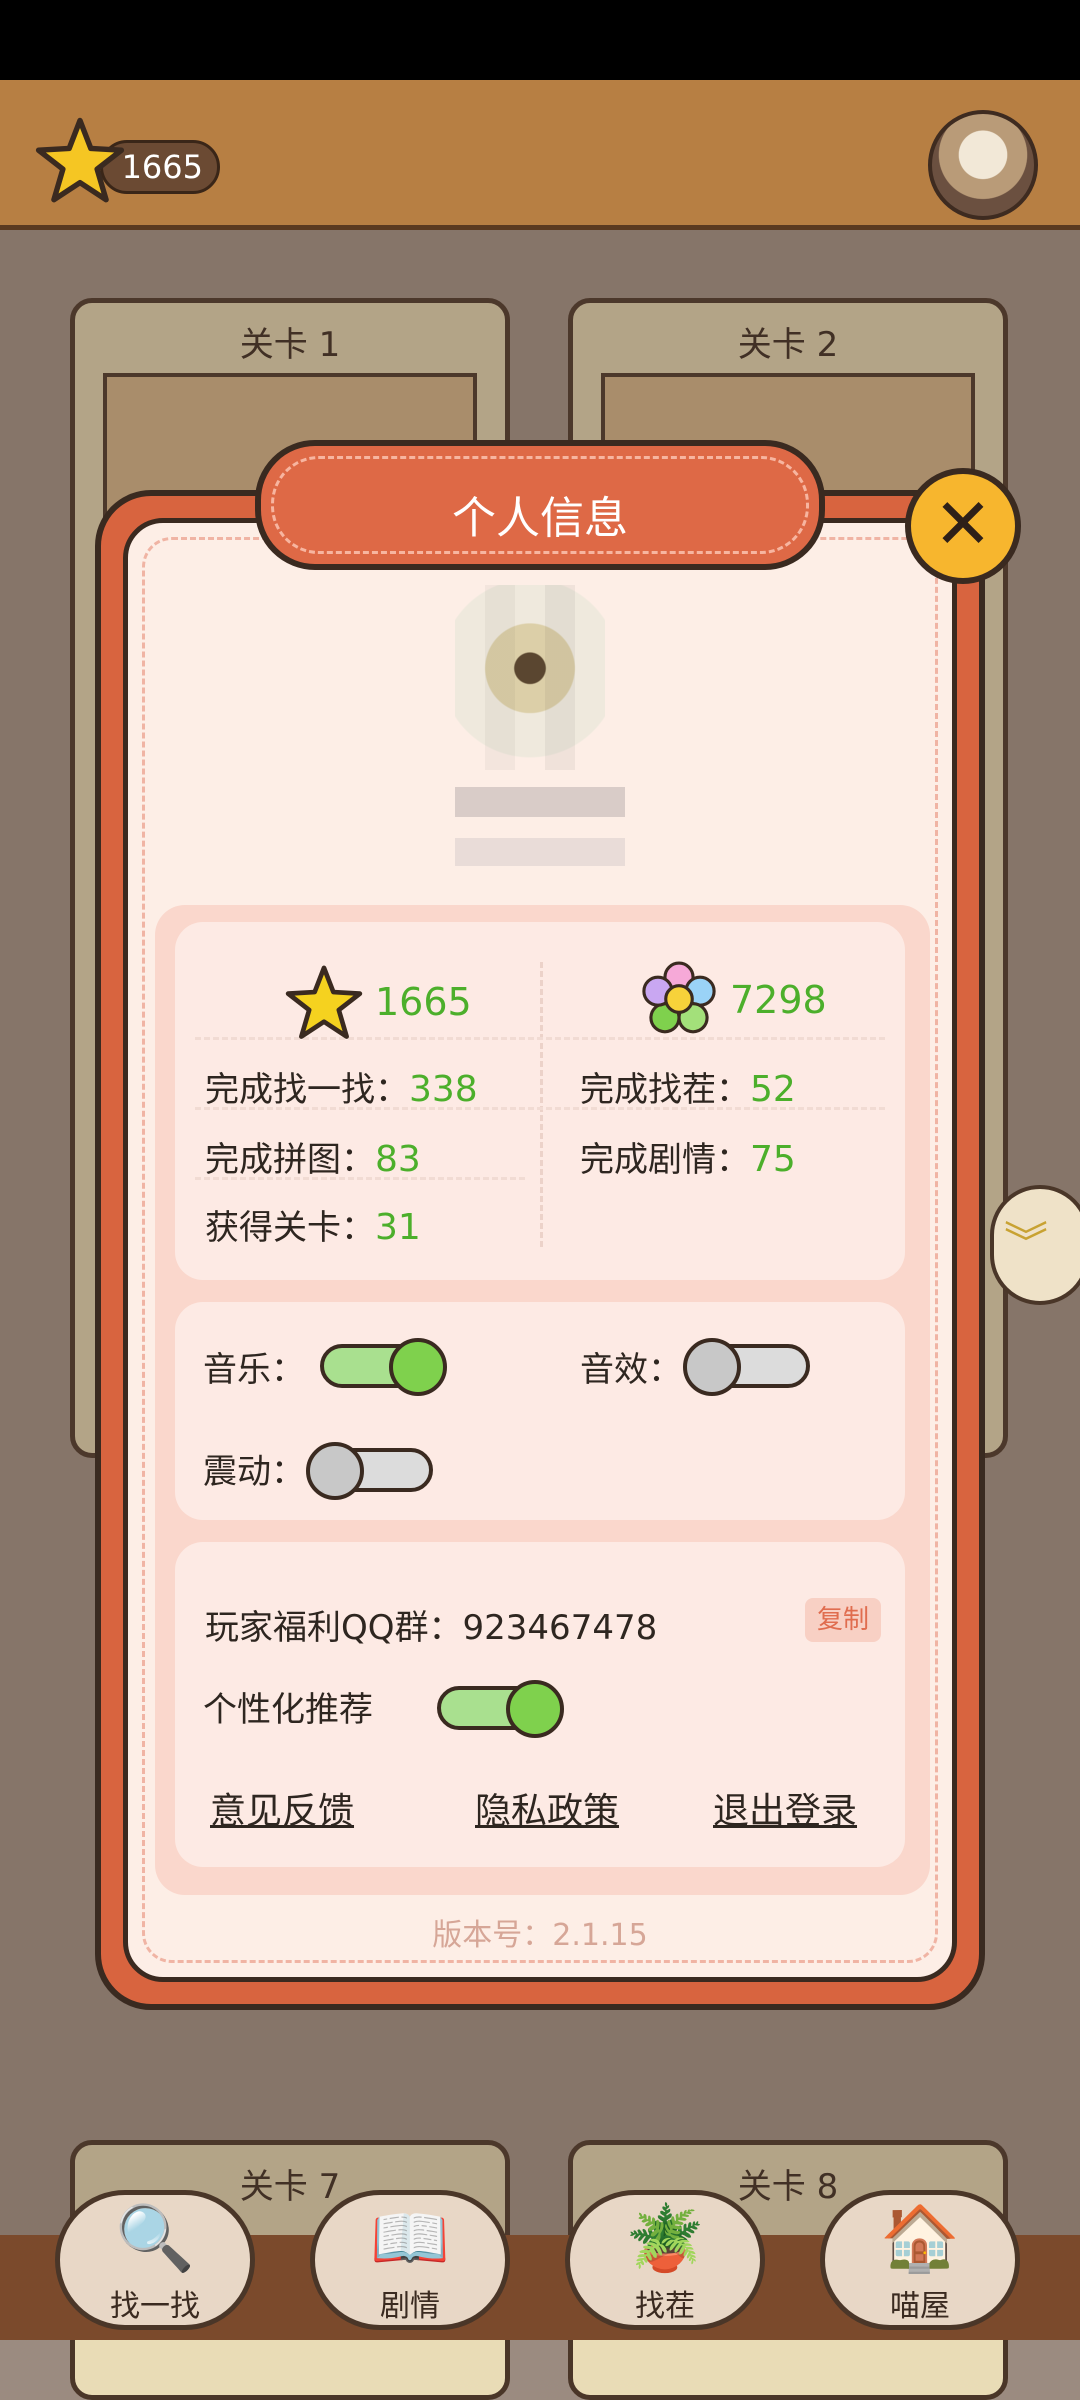  I want to click on nav-cat-house: 🏠 喵屋, so click(920, 2260).